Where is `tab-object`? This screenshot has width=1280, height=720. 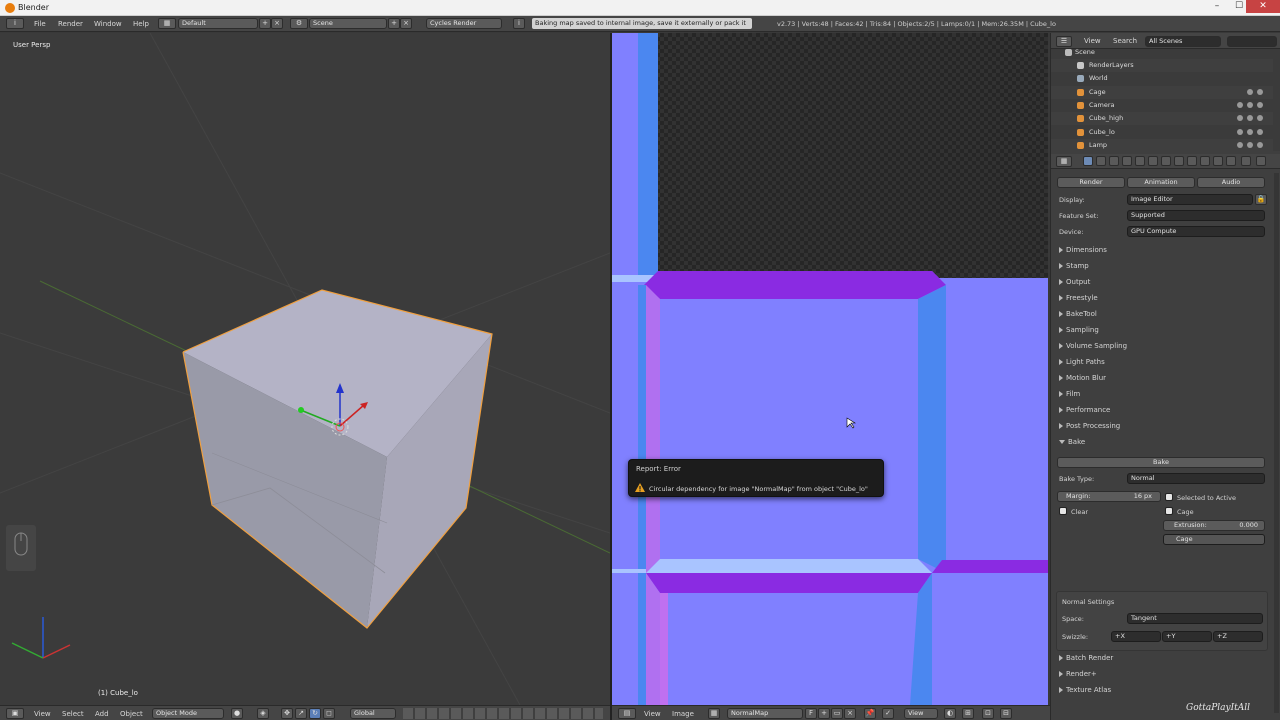 tab-object is located at coordinates (1140, 161).